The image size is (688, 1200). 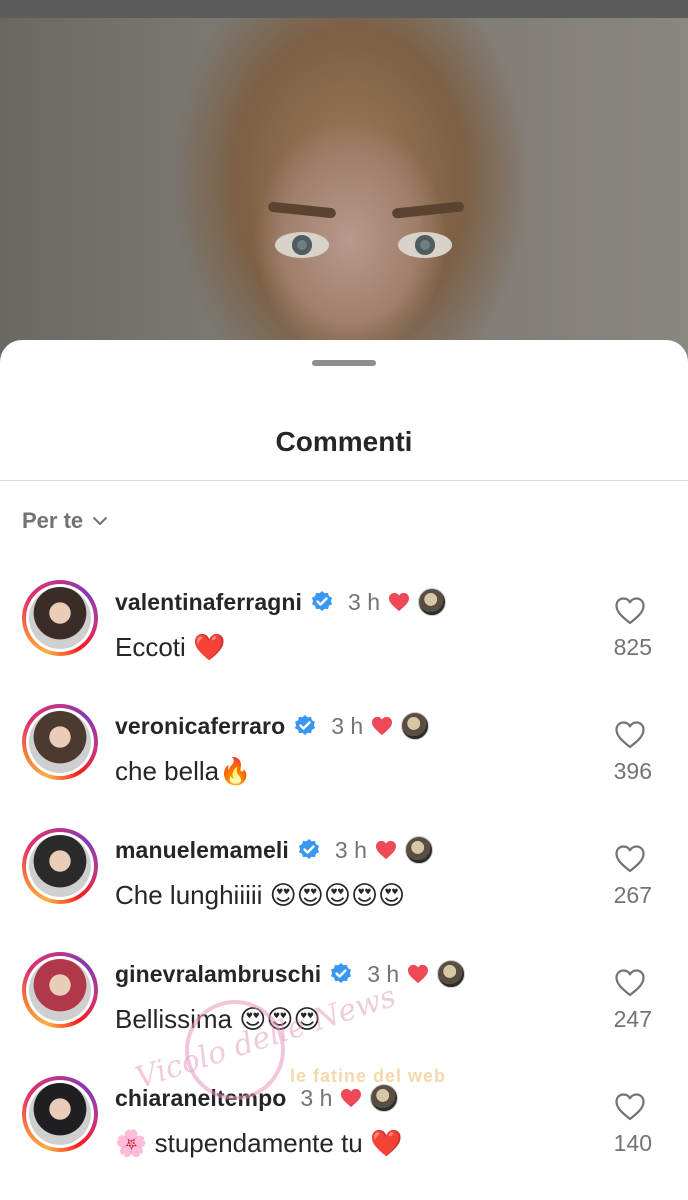 What do you see at coordinates (259, 1143) in the screenshot?
I see `comment-text: 🌸 stupendamente tu ❤️` at bounding box center [259, 1143].